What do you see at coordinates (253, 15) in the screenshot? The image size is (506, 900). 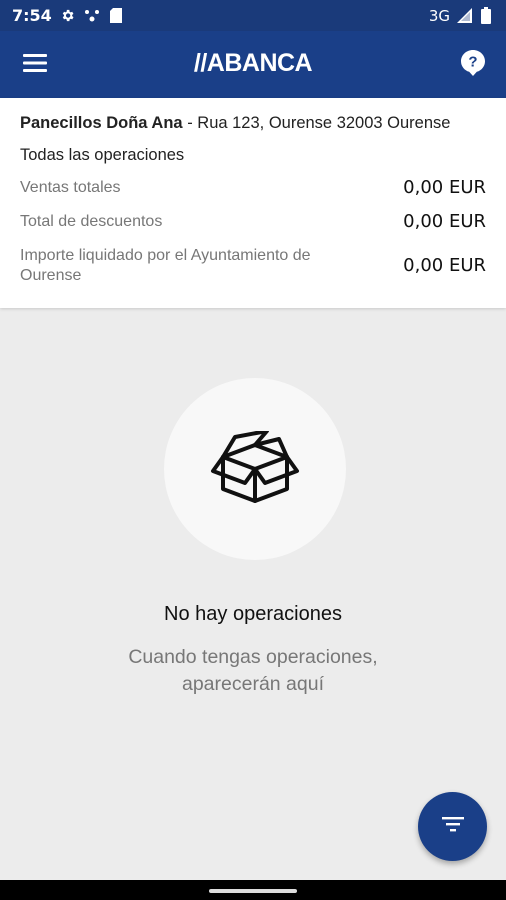 I see `status-bar: 7:54 3G` at bounding box center [253, 15].